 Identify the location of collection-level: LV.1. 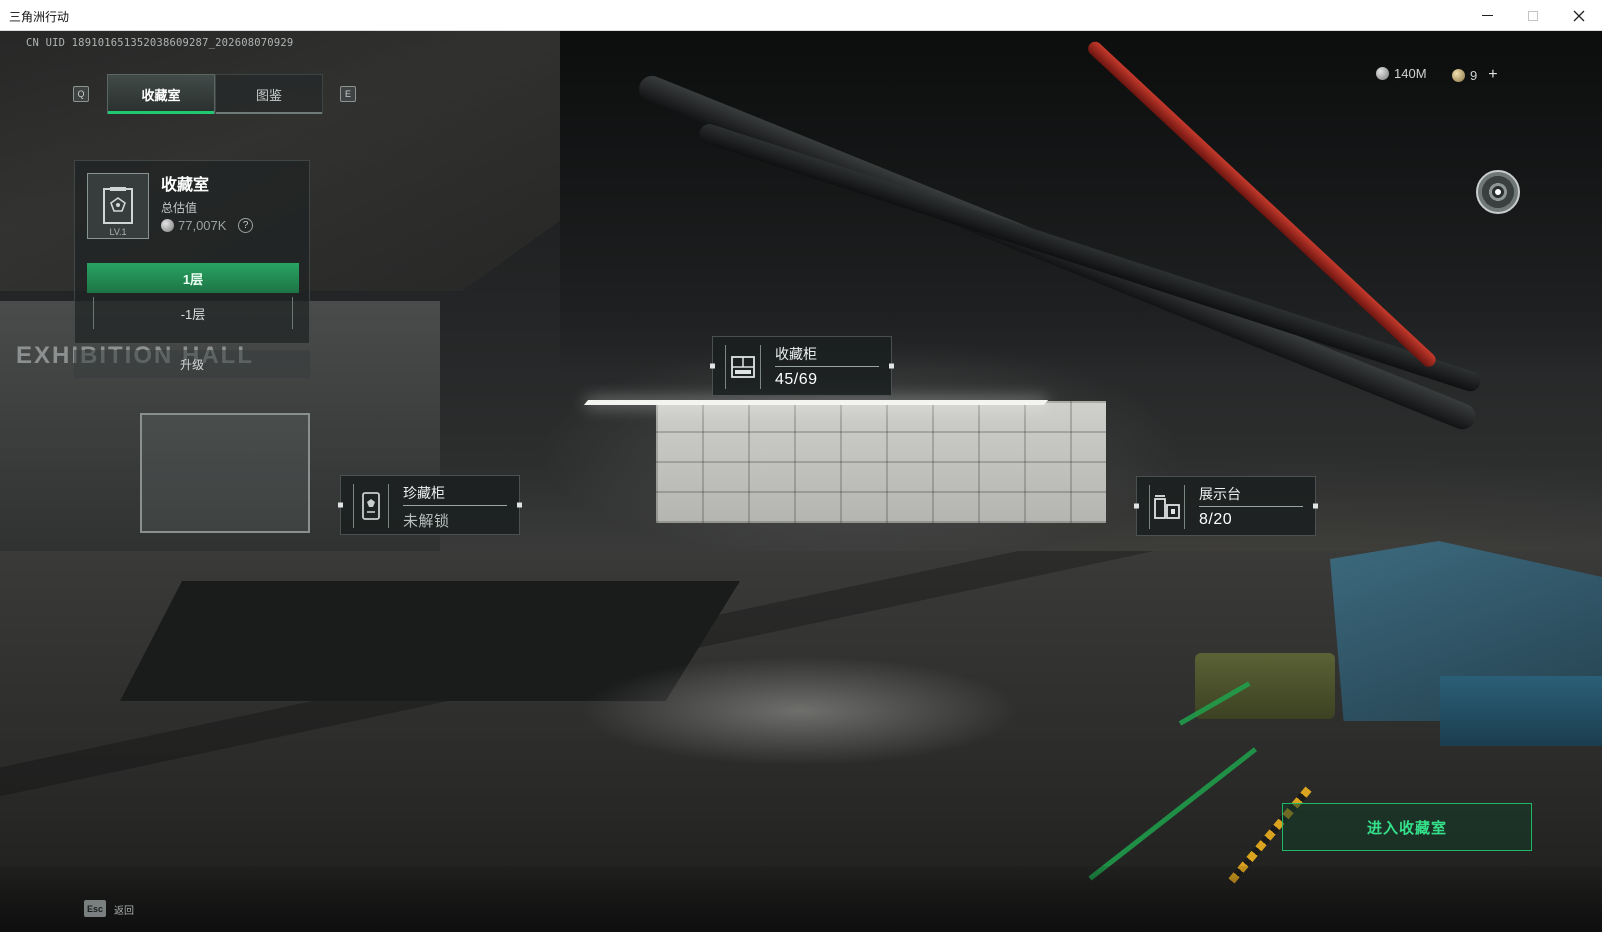
(118, 232).